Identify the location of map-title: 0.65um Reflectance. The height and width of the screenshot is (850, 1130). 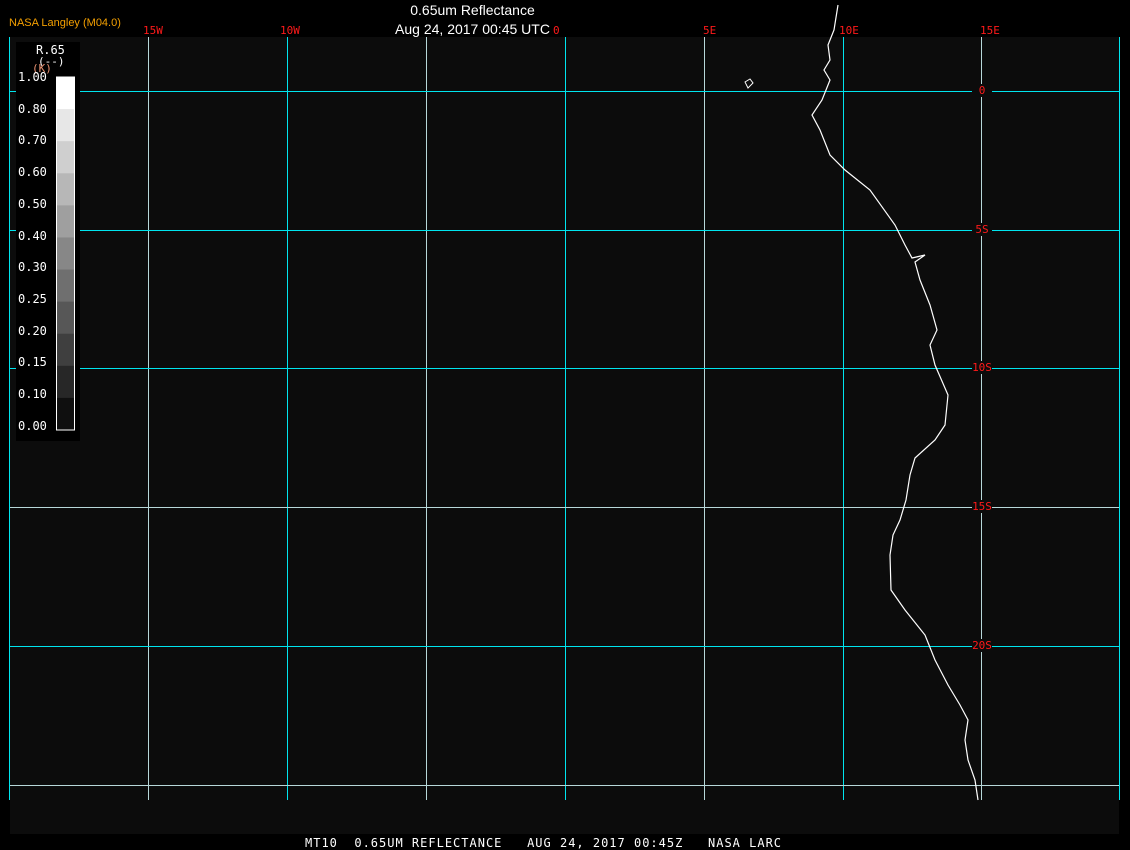
(472, 10).